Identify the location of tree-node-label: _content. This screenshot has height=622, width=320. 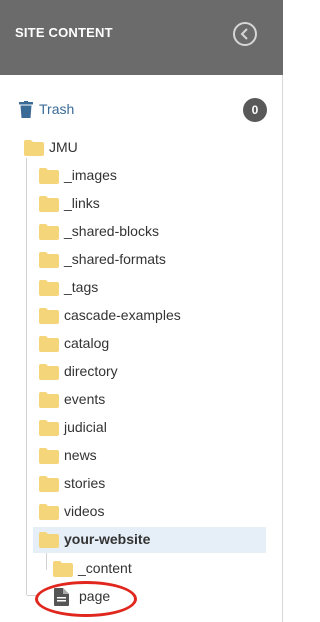
(105, 568).